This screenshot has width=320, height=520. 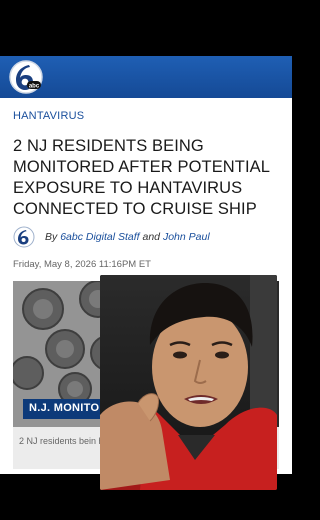 I want to click on 6abc-author-avatar-icon, so click(x=24, y=237).